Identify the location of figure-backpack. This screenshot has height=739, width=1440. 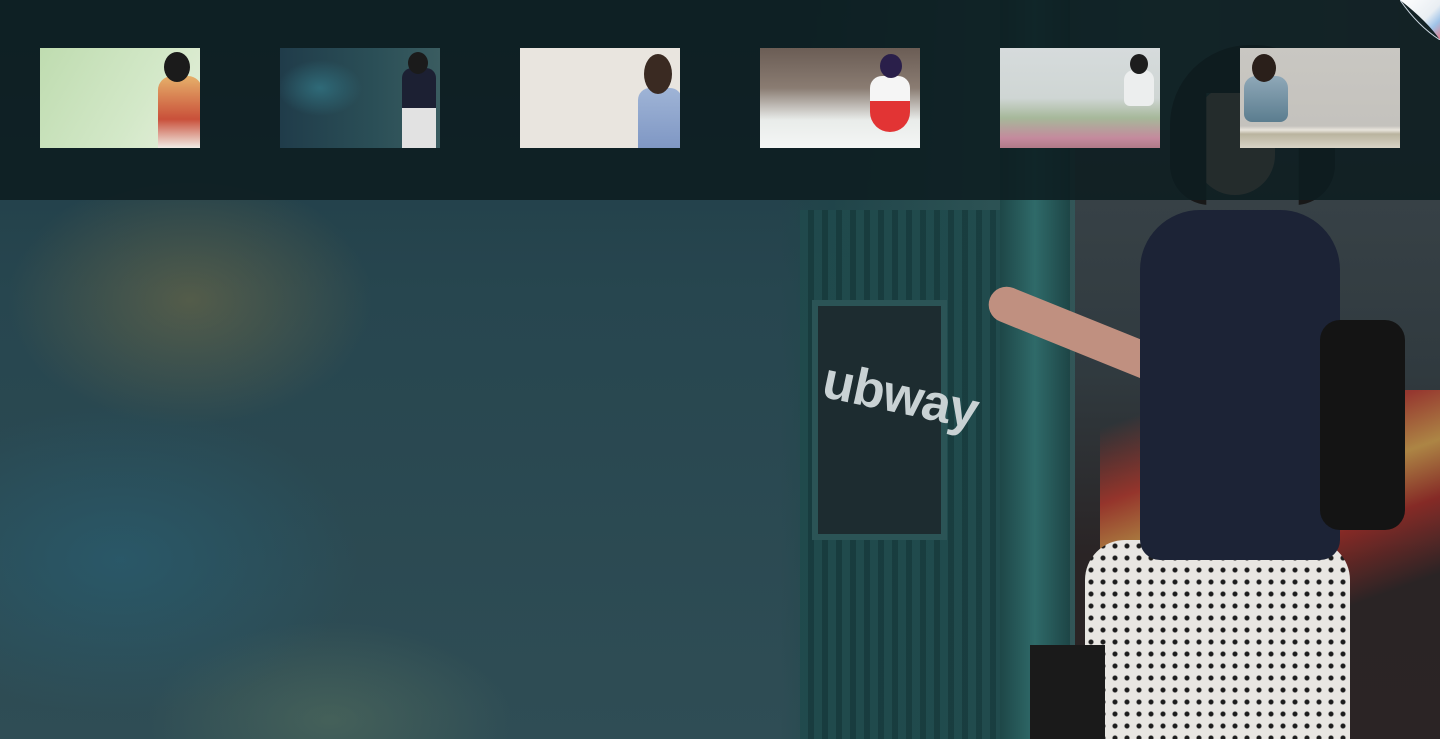
(1362, 425).